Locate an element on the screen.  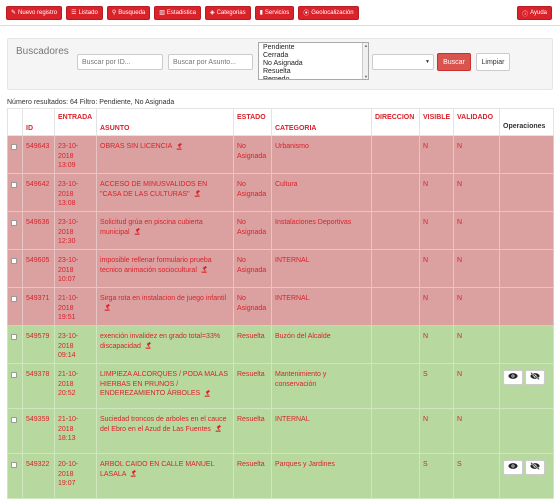
estado-option: No Asignada is located at coordinates (315, 64).